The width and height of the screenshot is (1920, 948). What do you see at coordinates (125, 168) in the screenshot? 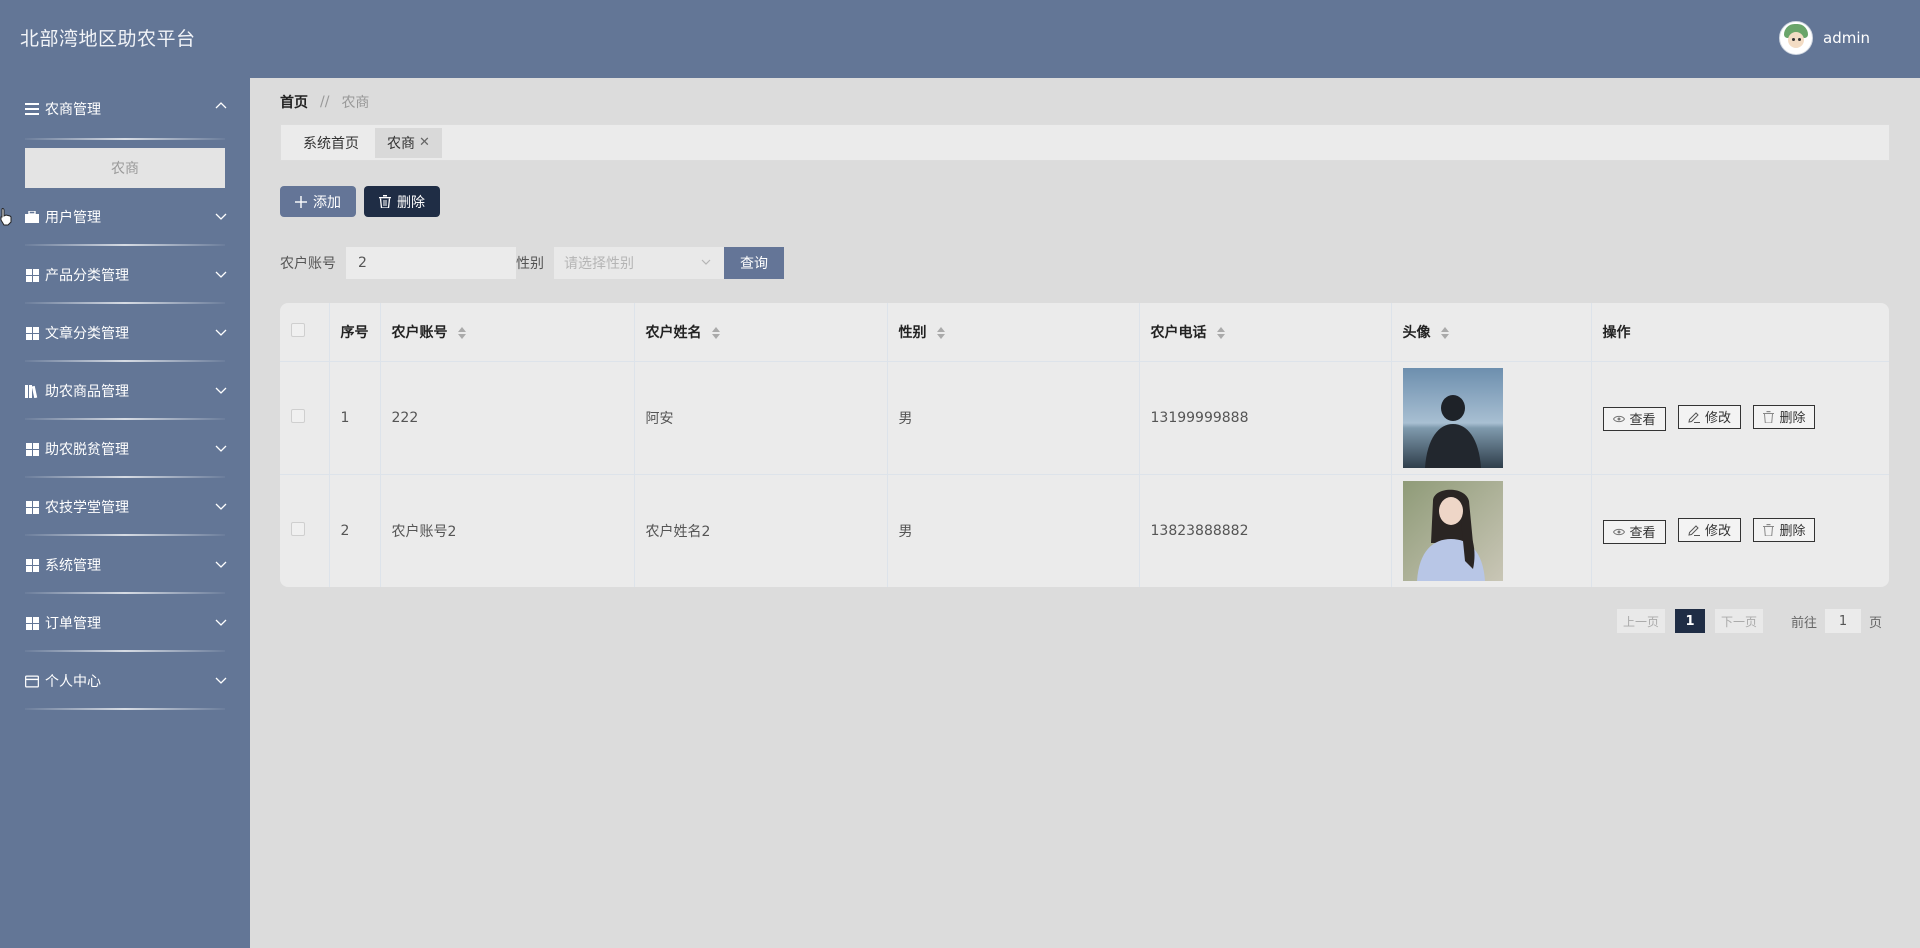
I see `sidebar-subitem-farm-merchant: 农商` at bounding box center [125, 168].